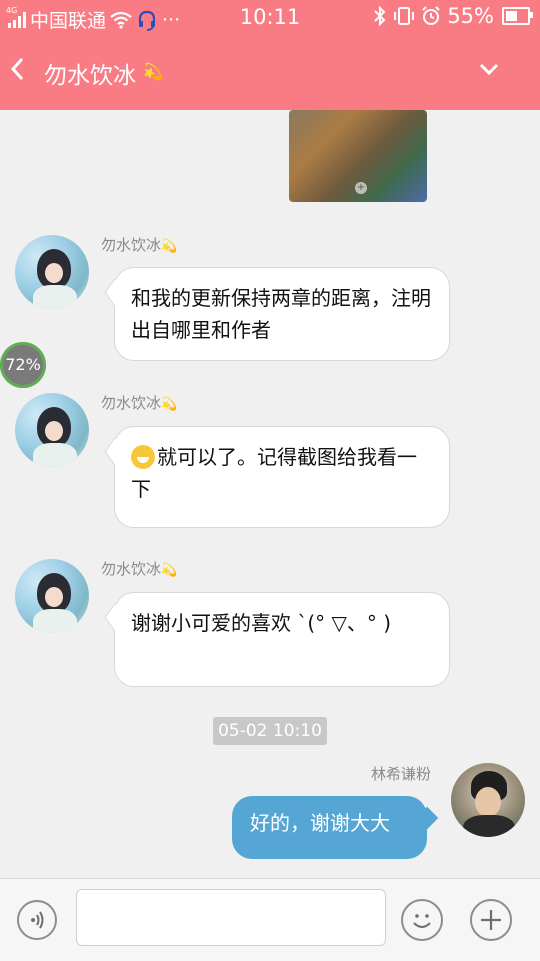  What do you see at coordinates (143, 457) in the screenshot?
I see `grinning-emoji-icon` at bounding box center [143, 457].